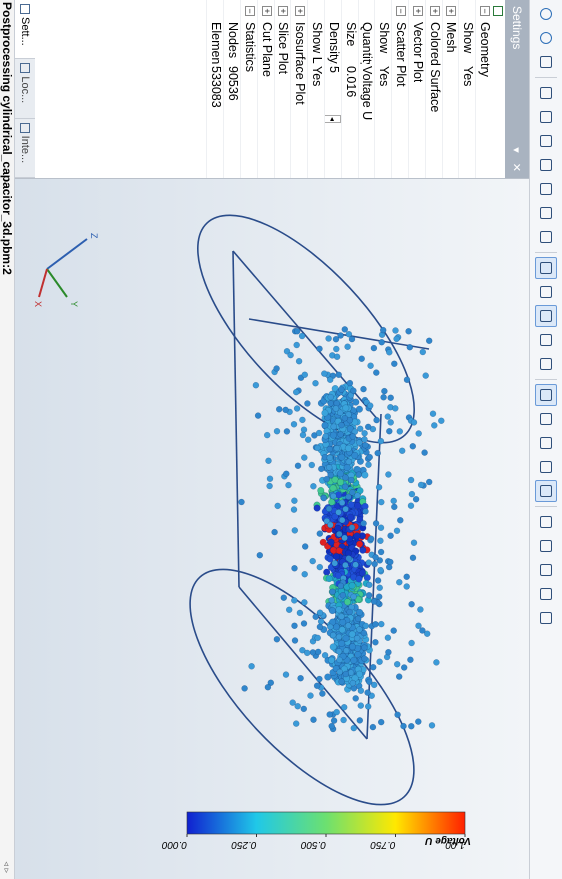 This screenshot has height=879, width=562. Describe the element at coordinates (546, 340) in the screenshot. I see `screenshot-tool-button` at that location.